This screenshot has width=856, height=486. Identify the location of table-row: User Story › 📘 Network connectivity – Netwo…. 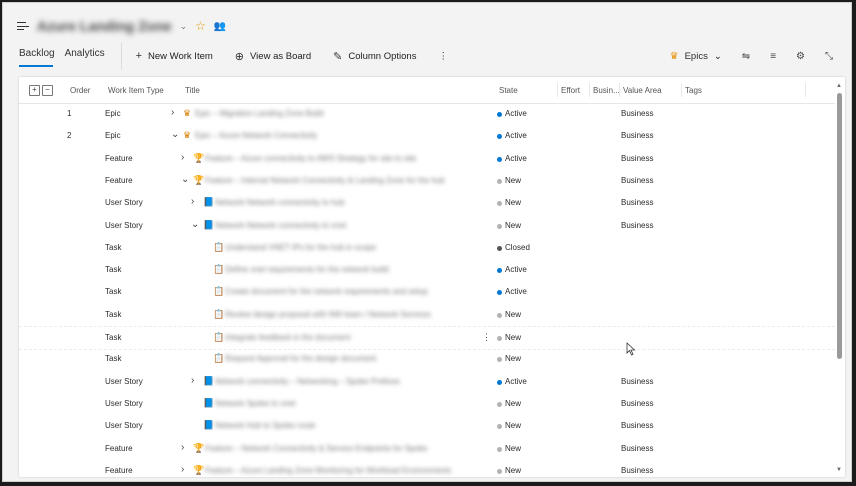
(427, 382).